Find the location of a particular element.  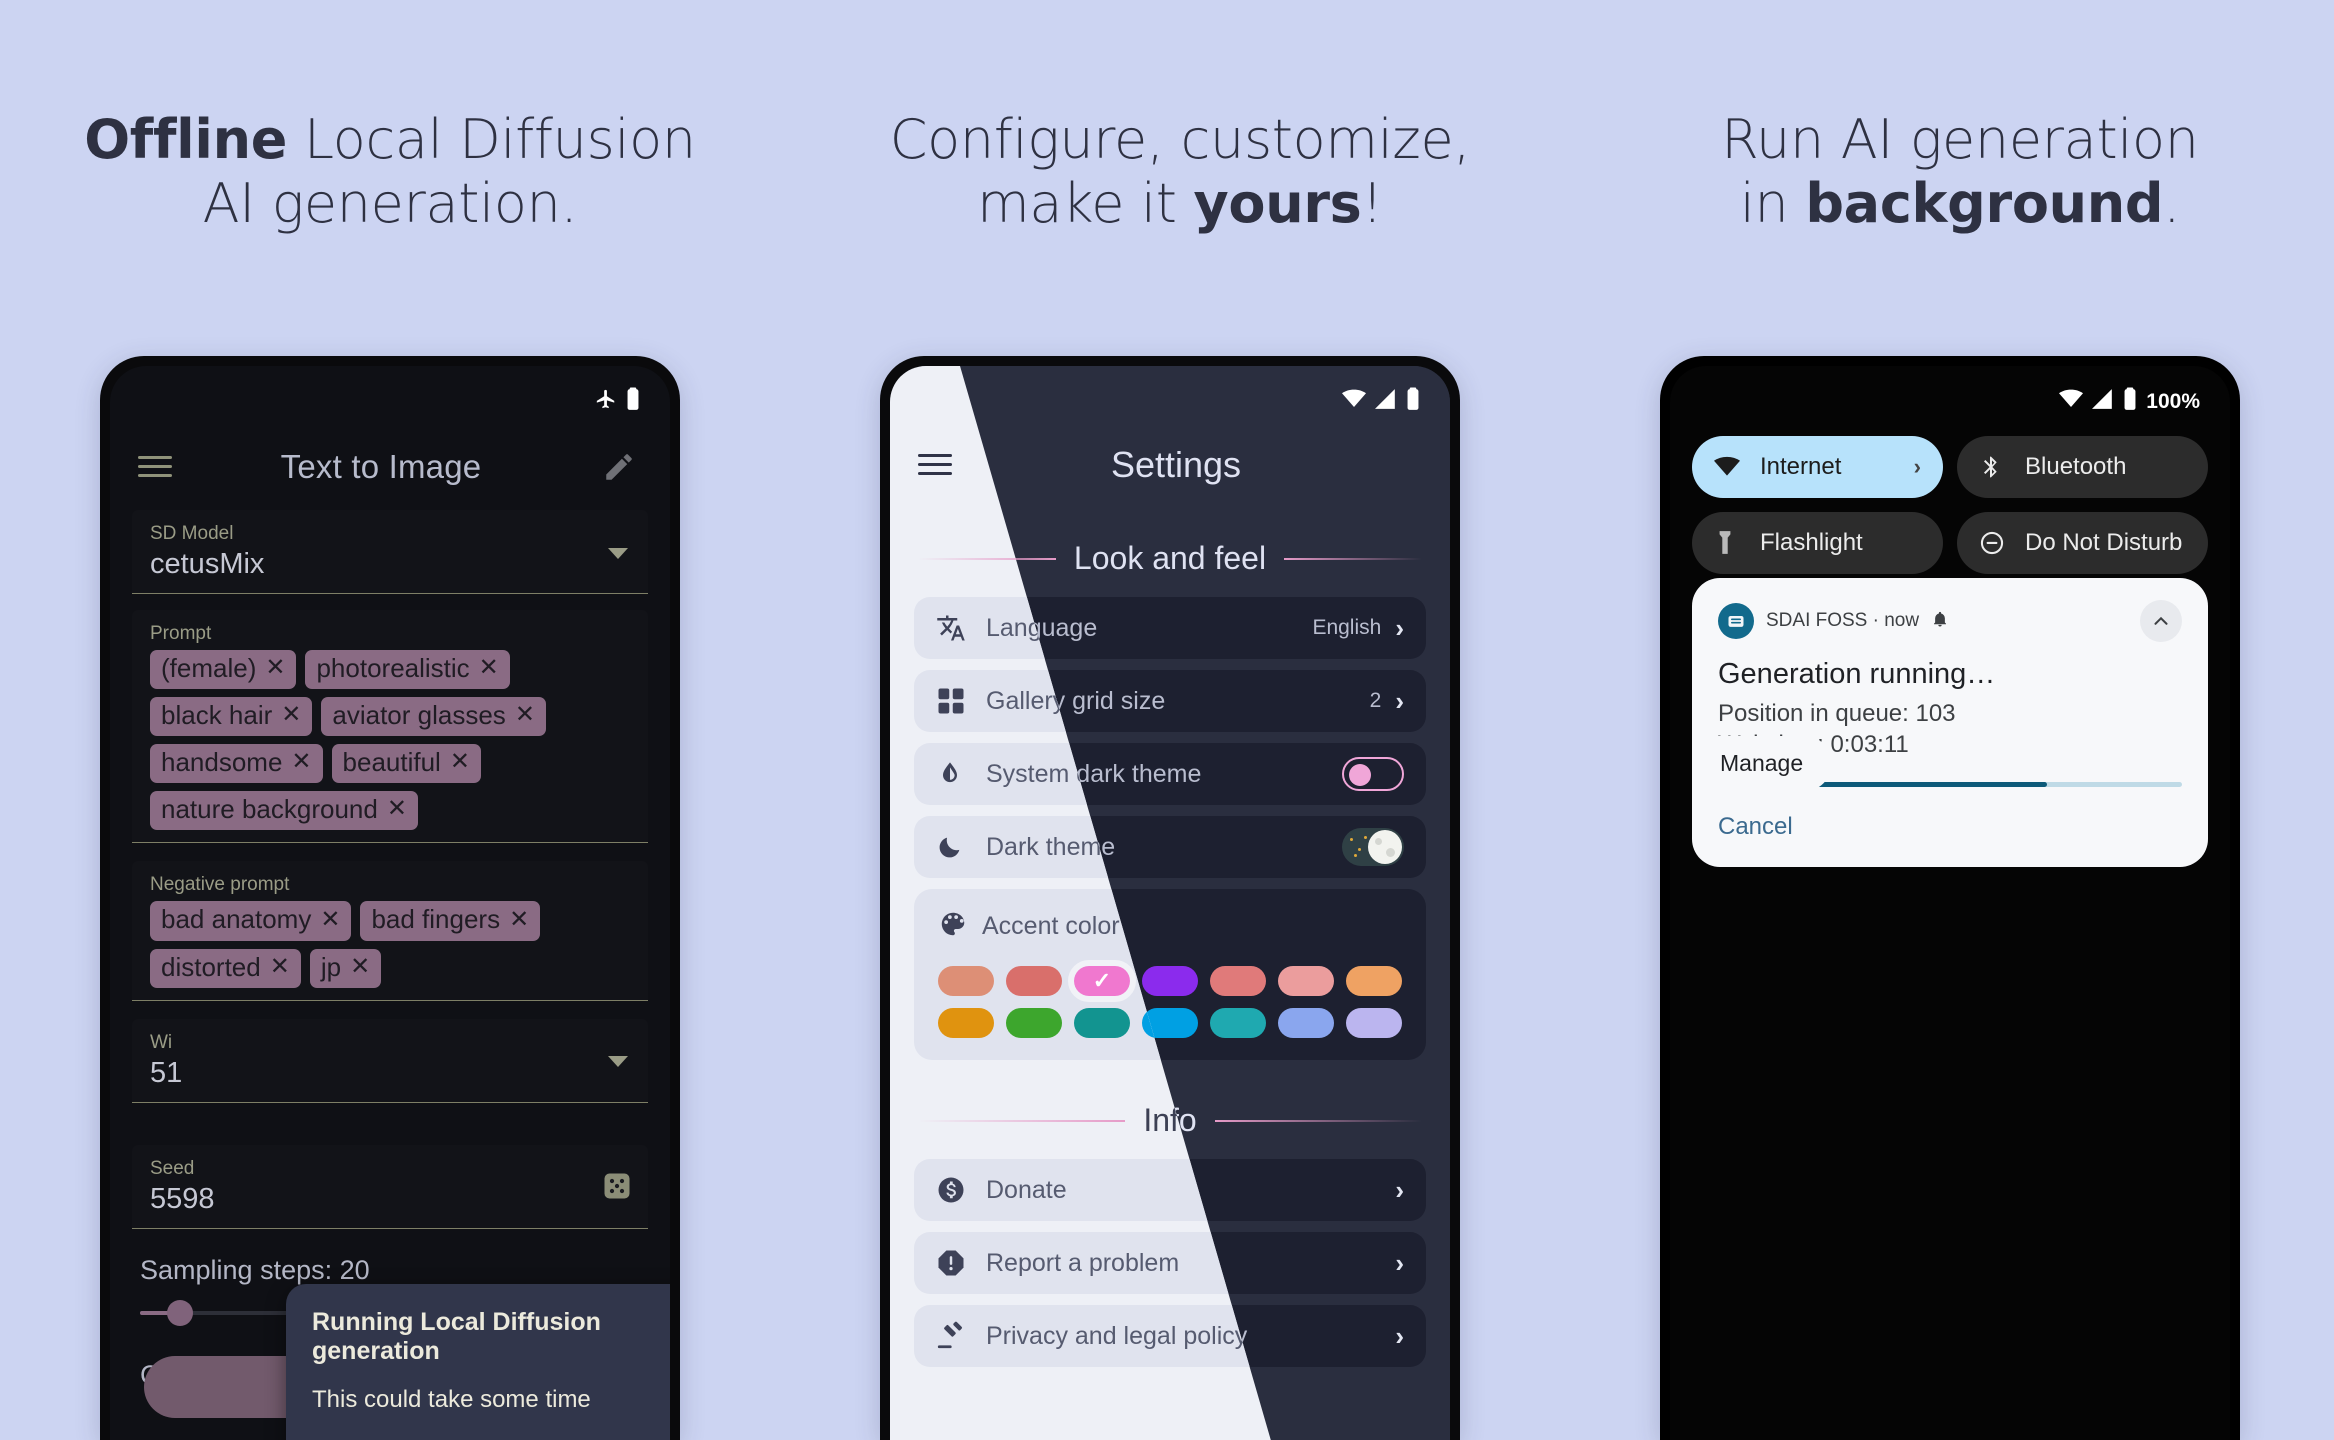

accent-color-label: Accent color is located at coordinates (1051, 926).